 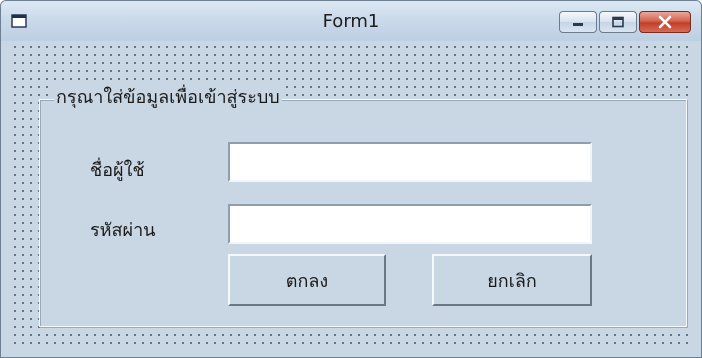 What do you see at coordinates (351, 21) in the screenshot?
I see `title-bar: Form1` at bounding box center [351, 21].